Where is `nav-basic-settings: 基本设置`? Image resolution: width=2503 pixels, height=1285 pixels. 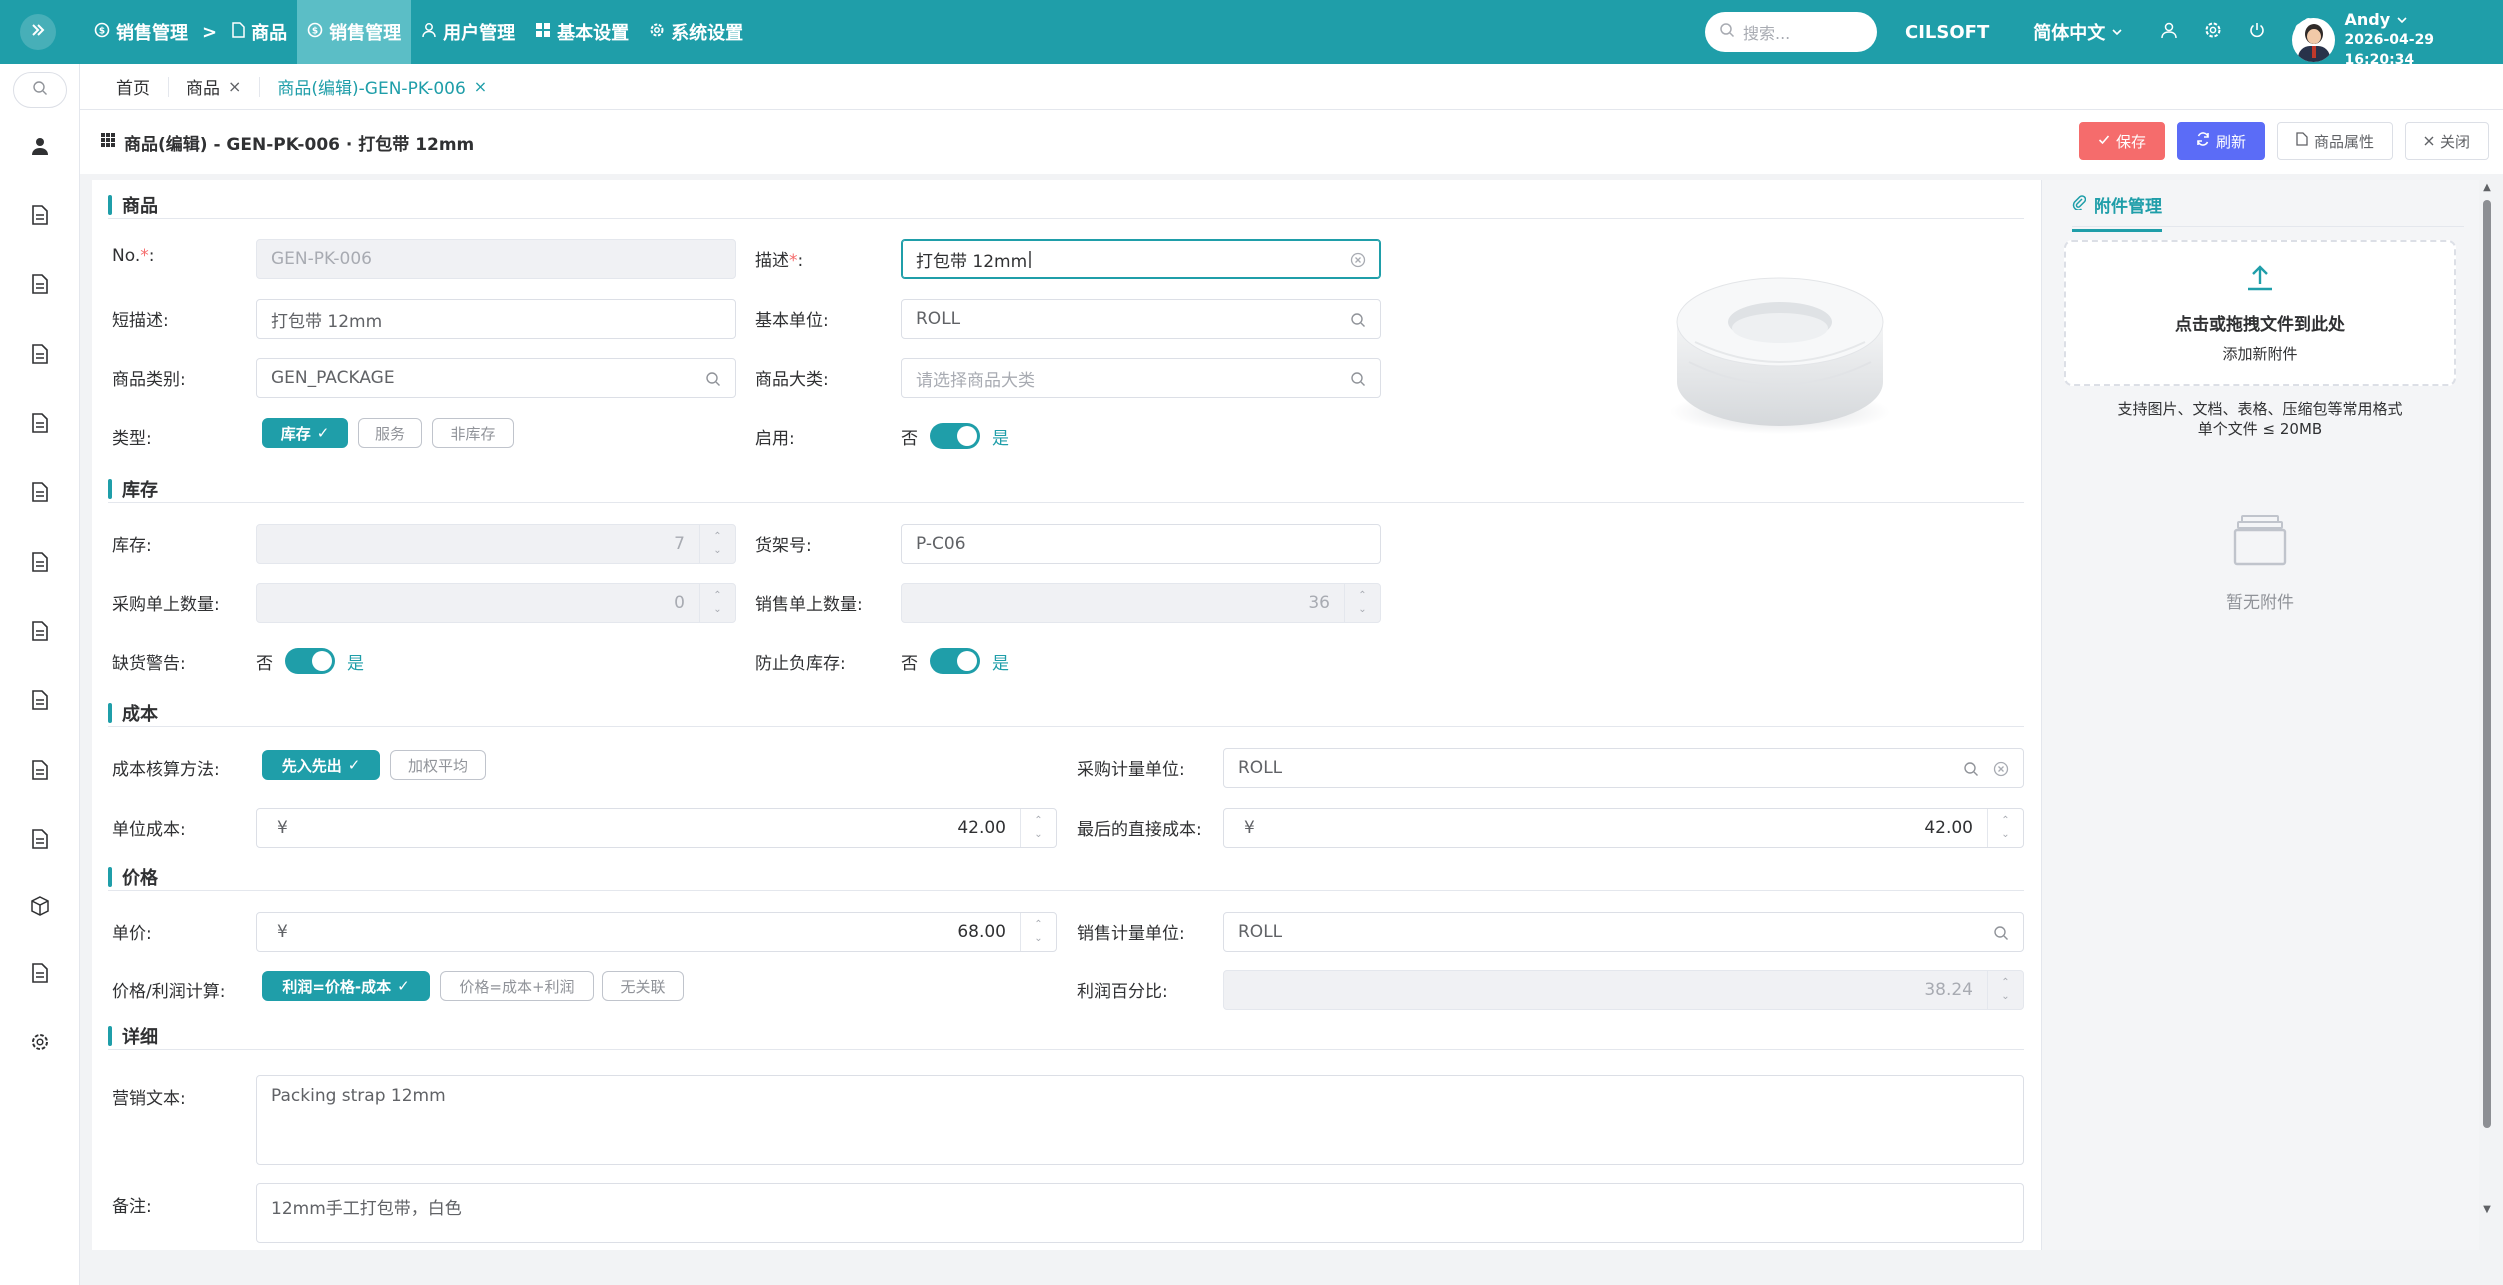
nav-basic-settings: 基本设置 is located at coordinates (582, 32).